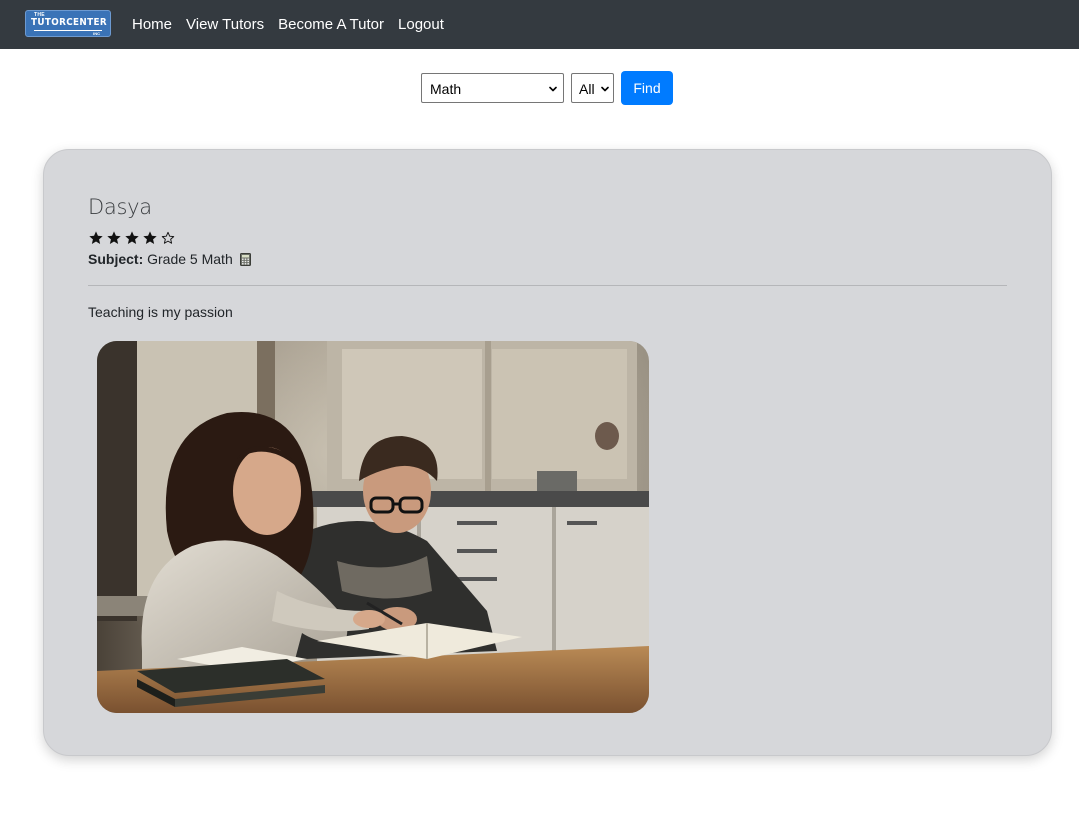  I want to click on nav-link-logout: Logout, so click(421, 24).